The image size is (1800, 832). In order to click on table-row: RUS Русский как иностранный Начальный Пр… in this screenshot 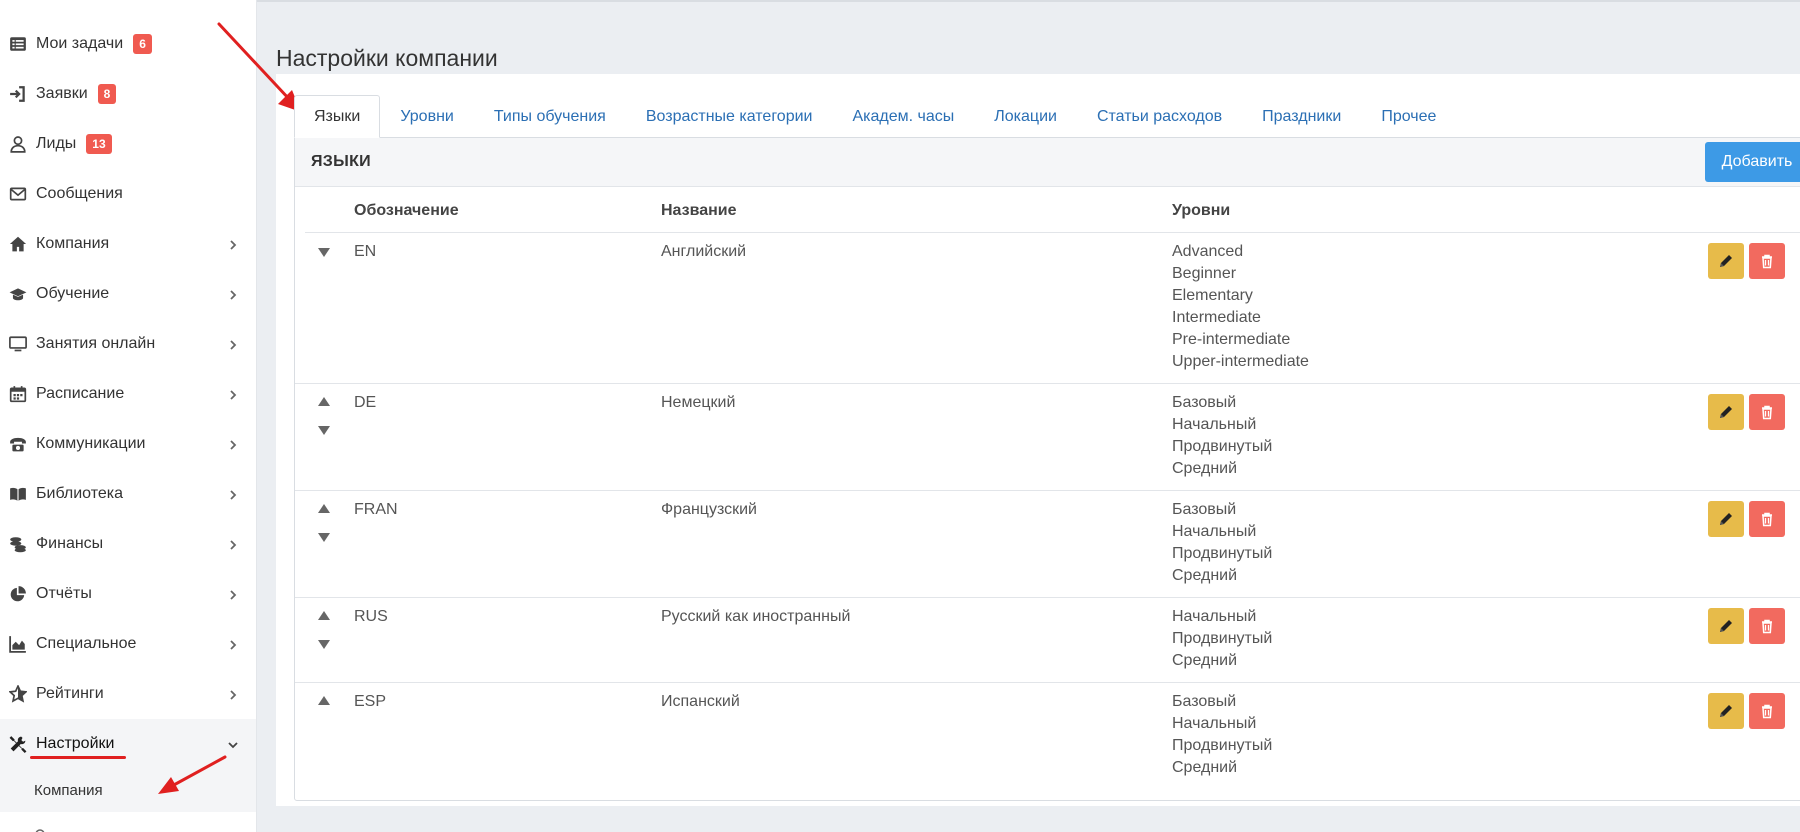, I will do `click(1047, 640)`.